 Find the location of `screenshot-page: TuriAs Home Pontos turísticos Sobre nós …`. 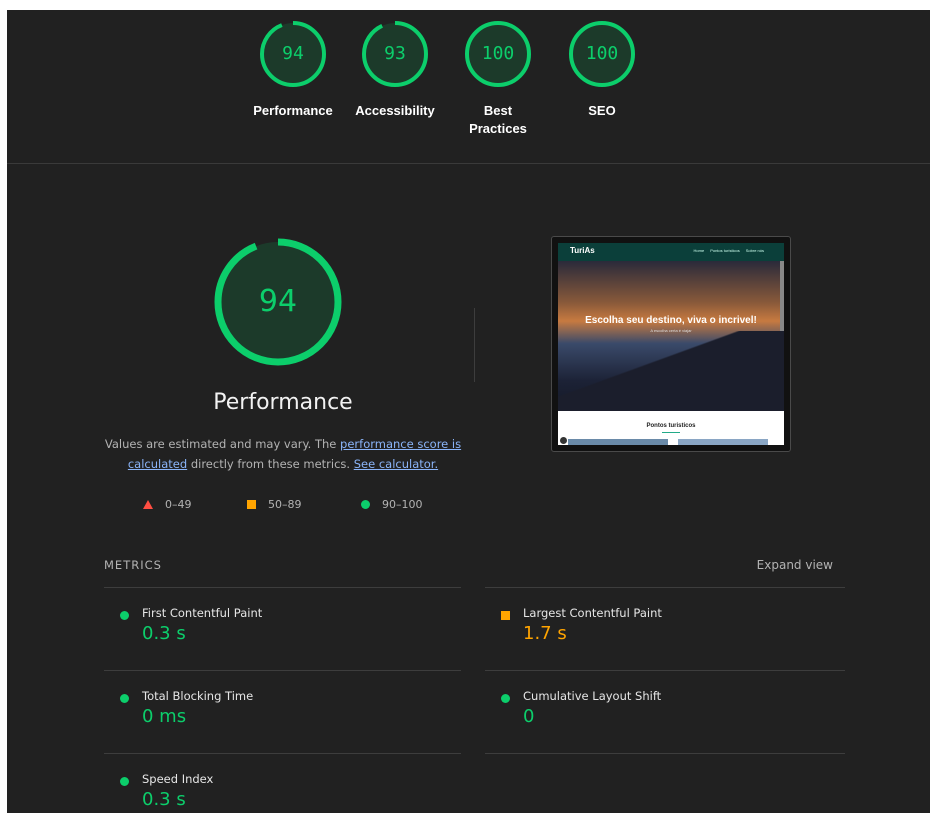

screenshot-page: TuriAs Home Pontos turísticos Sobre nós … is located at coordinates (671, 344).